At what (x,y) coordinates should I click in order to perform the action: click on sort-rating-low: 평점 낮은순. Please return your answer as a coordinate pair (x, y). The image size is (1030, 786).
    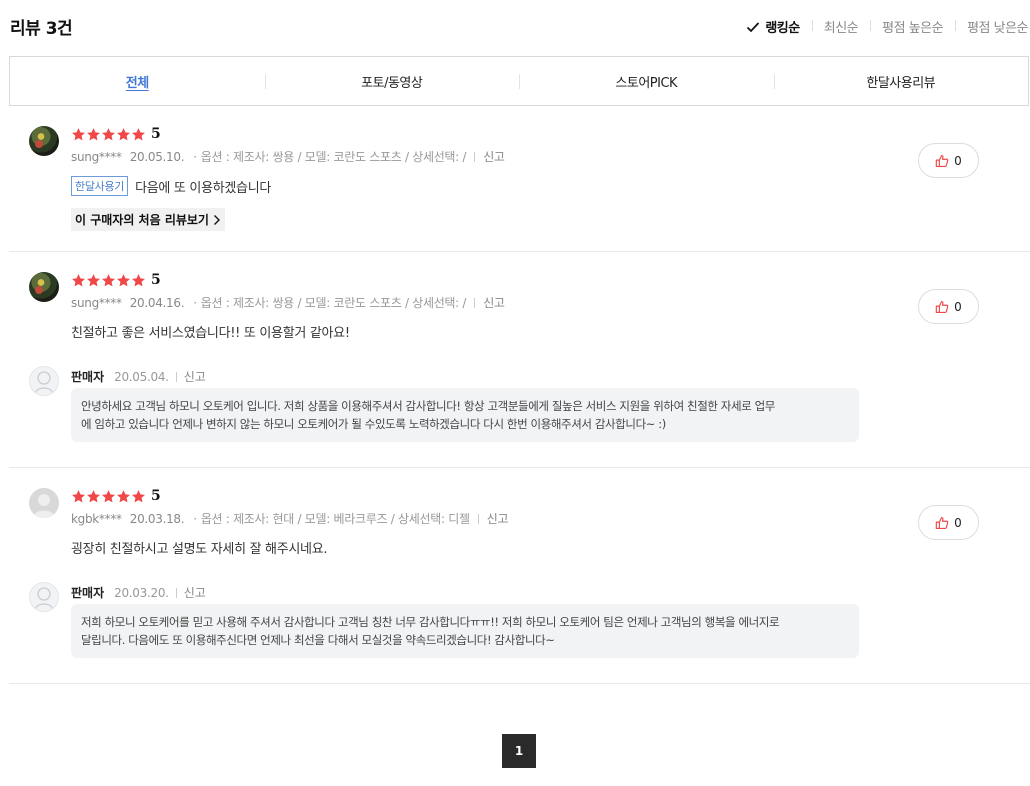
    Looking at the image, I should click on (992, 26).